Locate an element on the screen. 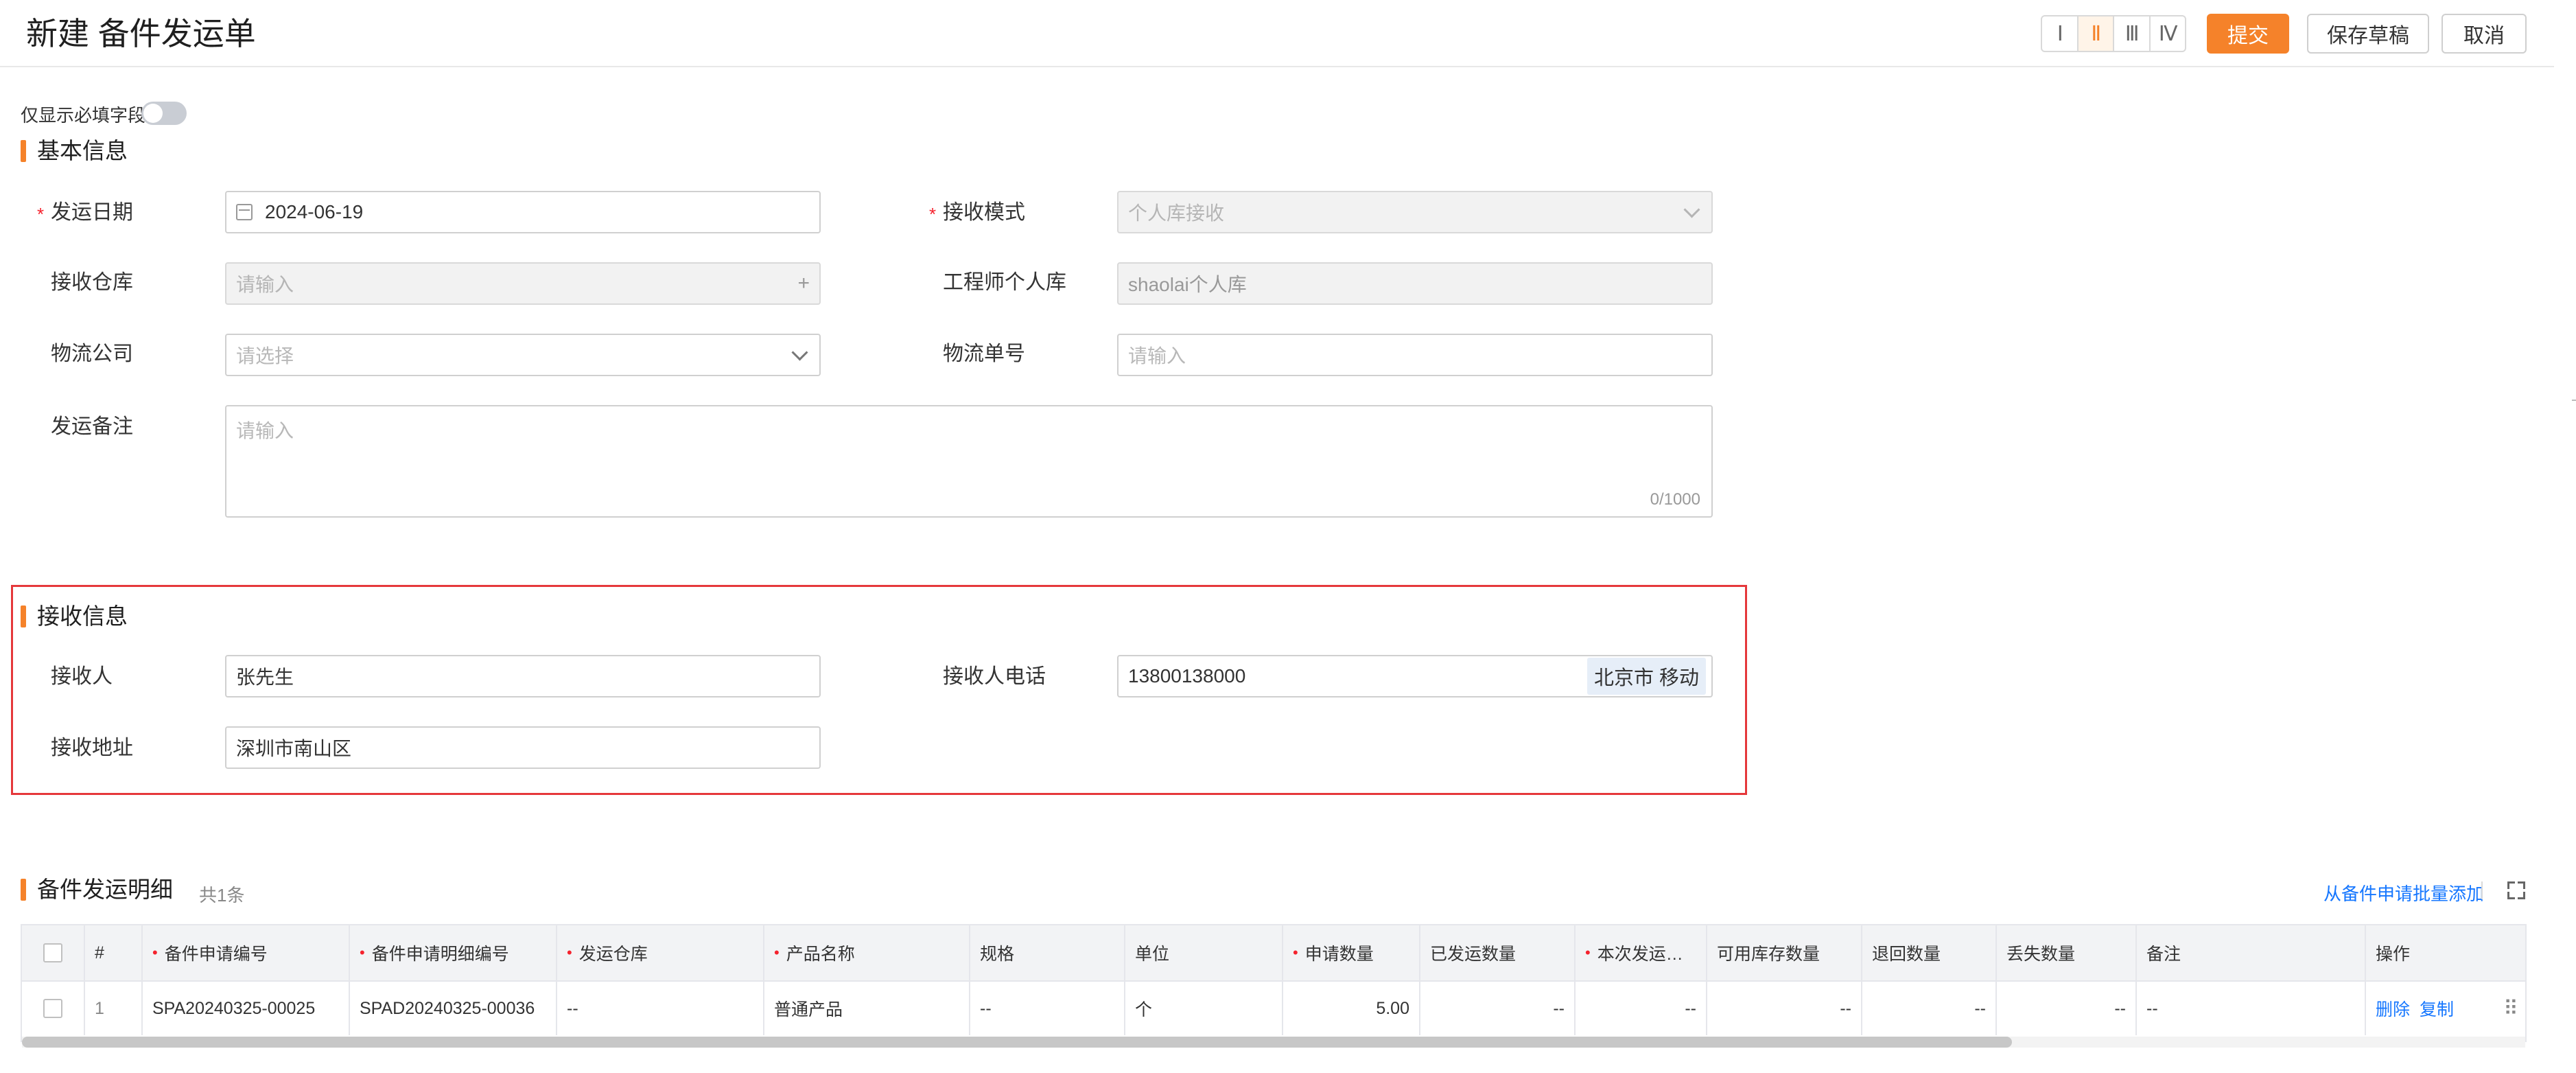 The height and width of the screenshot is (1073, 2576). cell-apply-no: SPA20240325-00025 is located at coordinates (246, 1008).